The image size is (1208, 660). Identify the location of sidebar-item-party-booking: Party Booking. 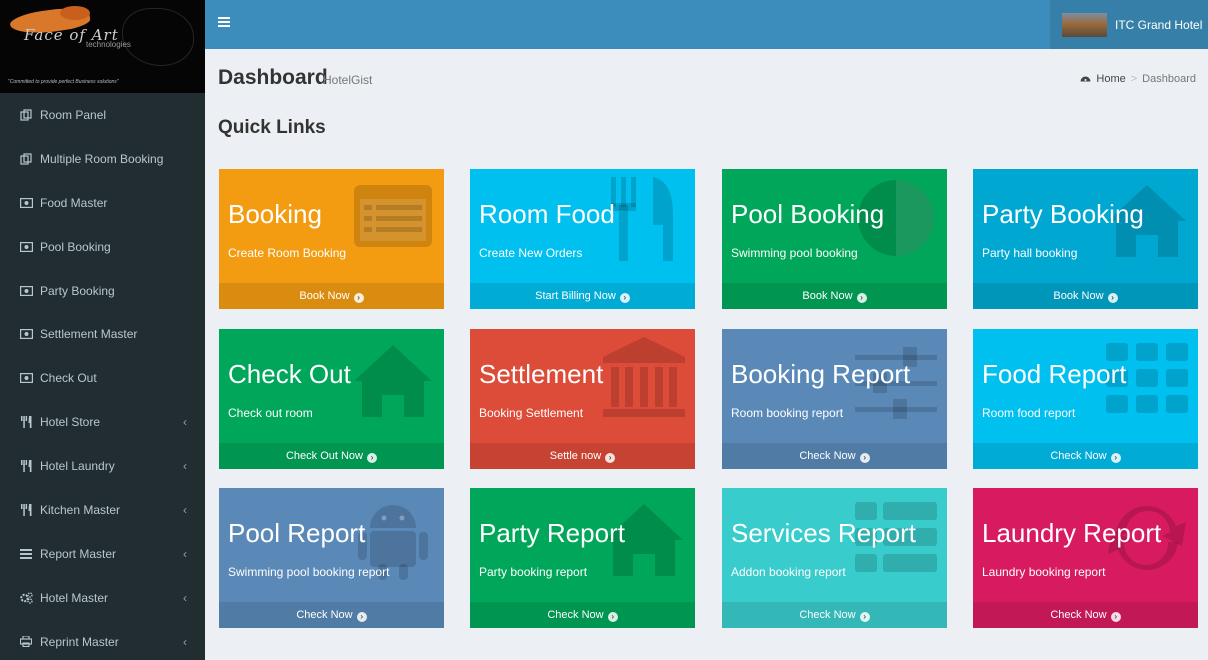
(102, 291).